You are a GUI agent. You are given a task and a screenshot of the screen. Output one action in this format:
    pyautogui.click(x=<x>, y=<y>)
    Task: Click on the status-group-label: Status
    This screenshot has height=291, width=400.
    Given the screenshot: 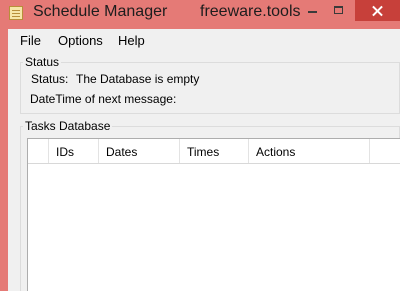 What is the action you would take?
    pyautogui.click(x=42, y=62)
    